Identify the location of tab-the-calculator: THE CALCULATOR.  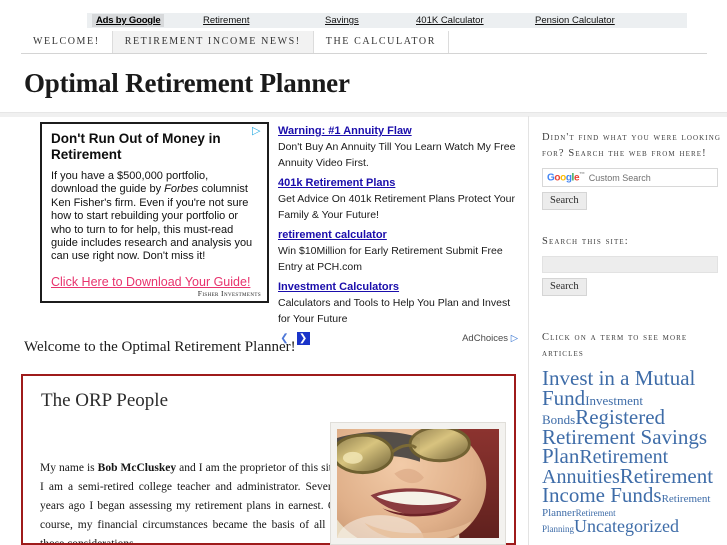
(381, 42).